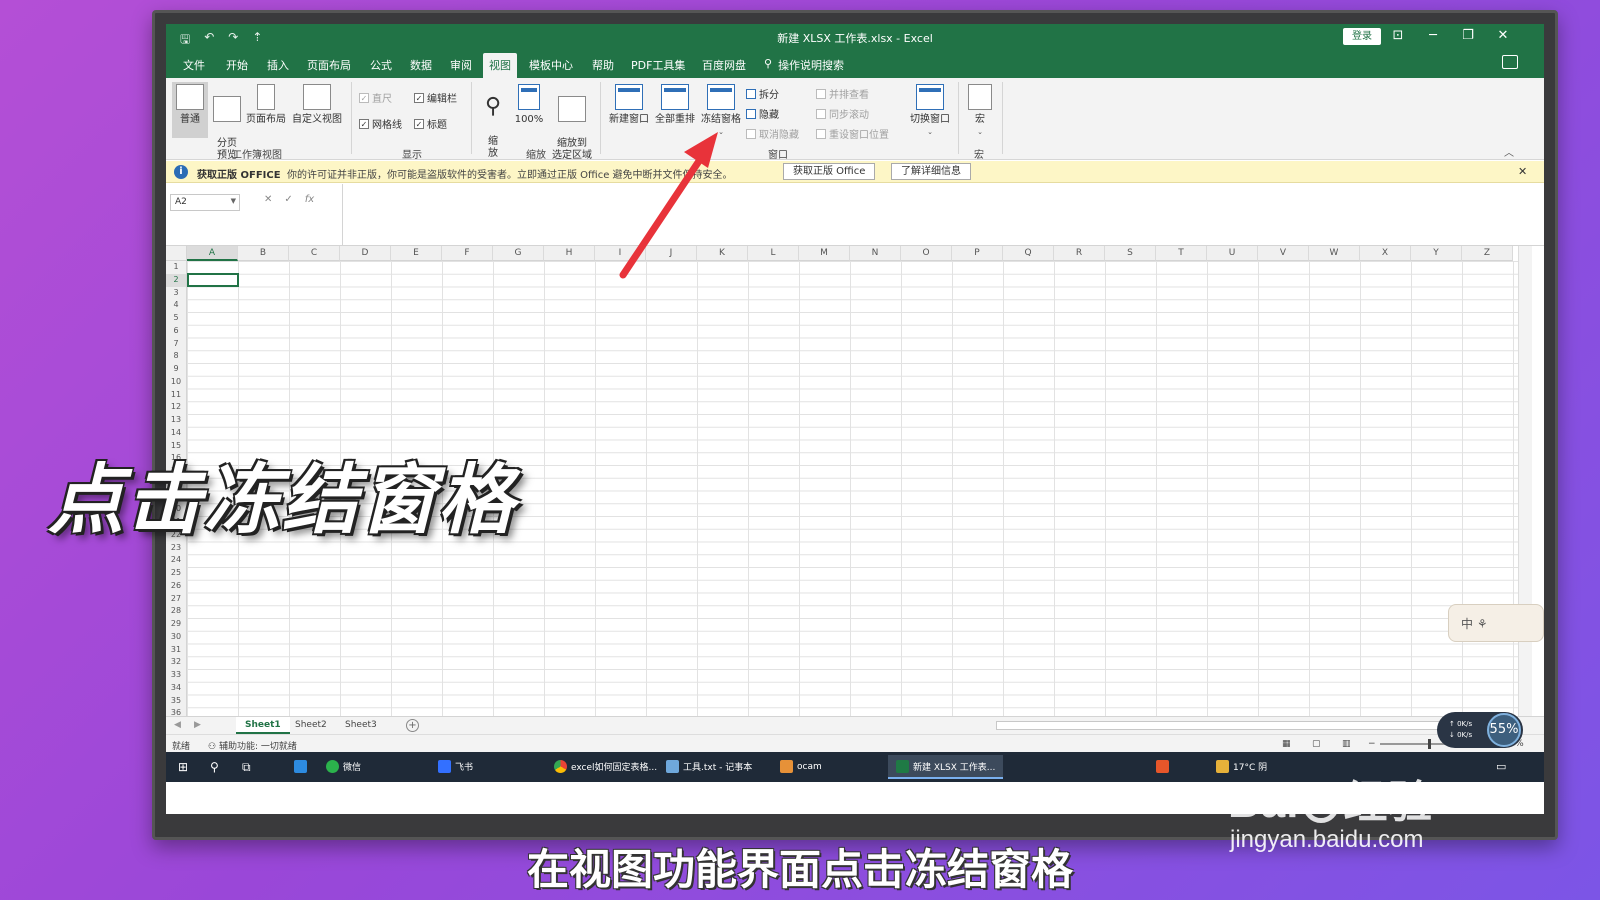 This screenshot has width=1600, height=900. Describe the element at coordinates (493, 121) in the screenshot. I see `zoom-button: ⚲ 缩 放` at that location.